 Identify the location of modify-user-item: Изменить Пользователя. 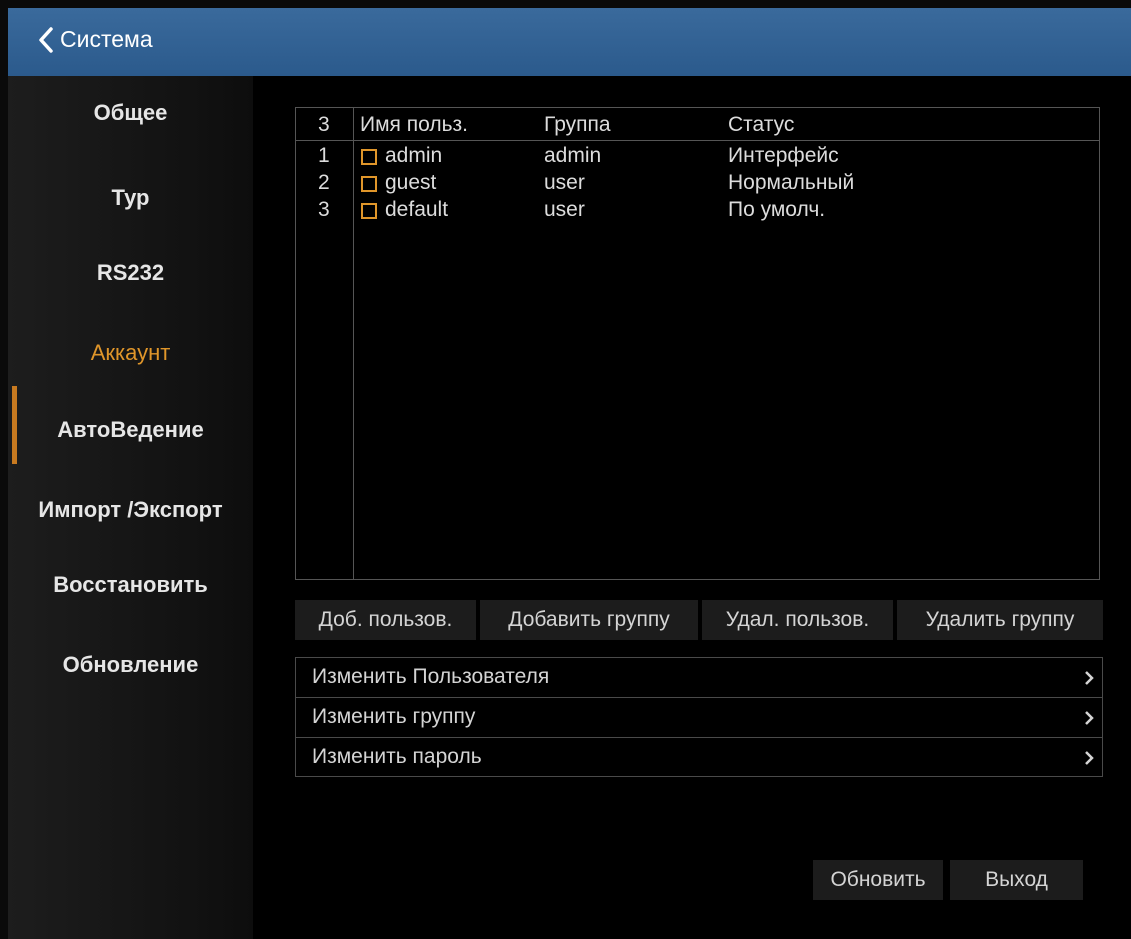
(699, 678).